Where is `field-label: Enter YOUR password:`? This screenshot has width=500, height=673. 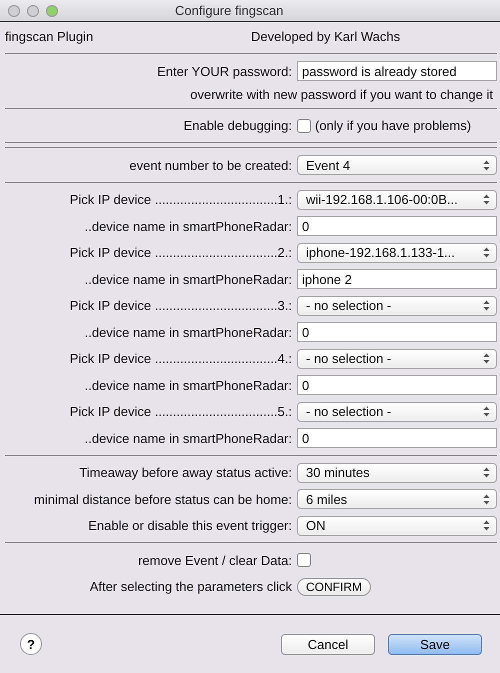 field-label: Enter YOUR password: is located at coordinates (224, 71).